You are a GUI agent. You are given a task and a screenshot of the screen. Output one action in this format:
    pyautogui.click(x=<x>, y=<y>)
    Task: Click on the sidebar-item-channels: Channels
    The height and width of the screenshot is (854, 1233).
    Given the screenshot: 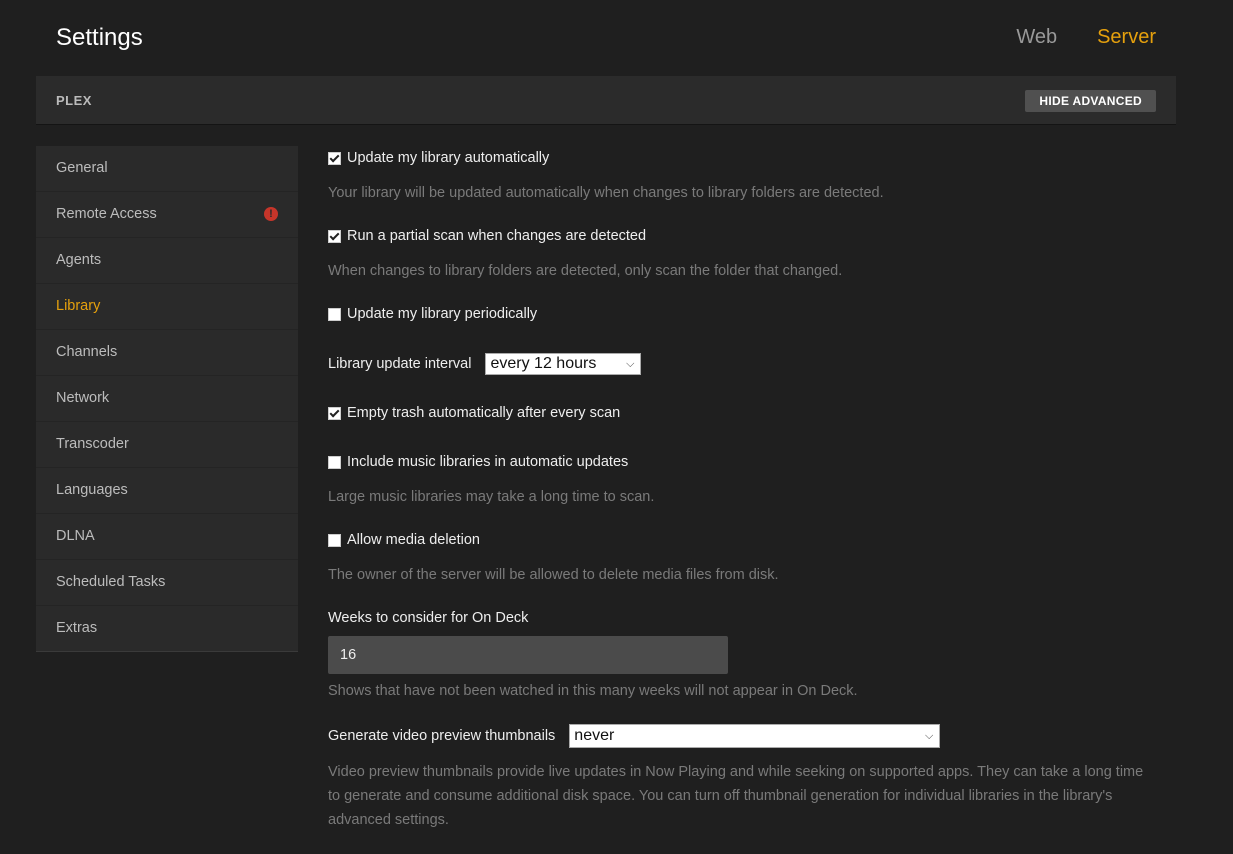 What is the action you would take?
    pyautogui.click(x=167, y=353)
    